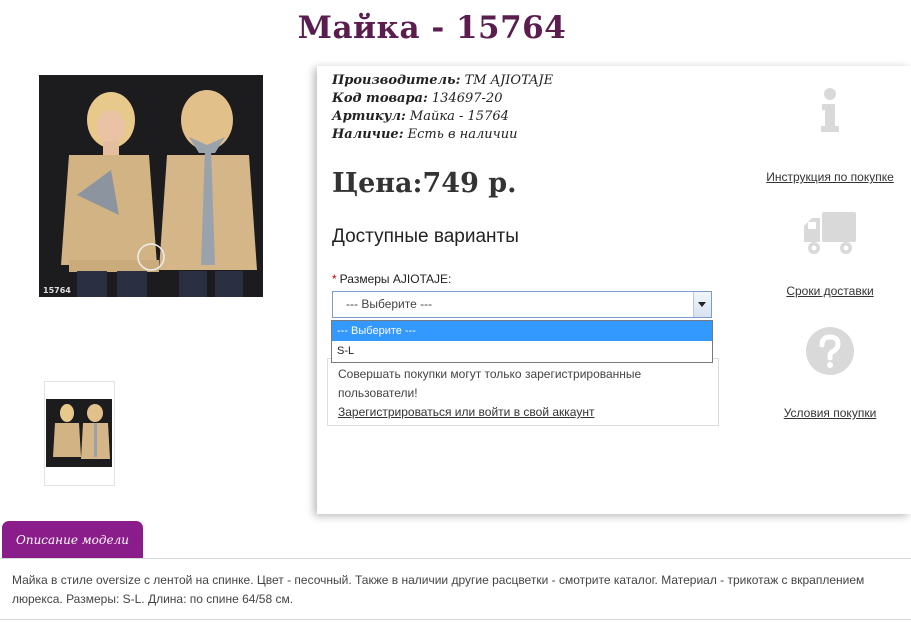 The width and height of the screenshot is (911, 624). Describe the element at coordinates (425, 236) in the screenshot. I see `variants-heading: Доступные варианты` at that location.